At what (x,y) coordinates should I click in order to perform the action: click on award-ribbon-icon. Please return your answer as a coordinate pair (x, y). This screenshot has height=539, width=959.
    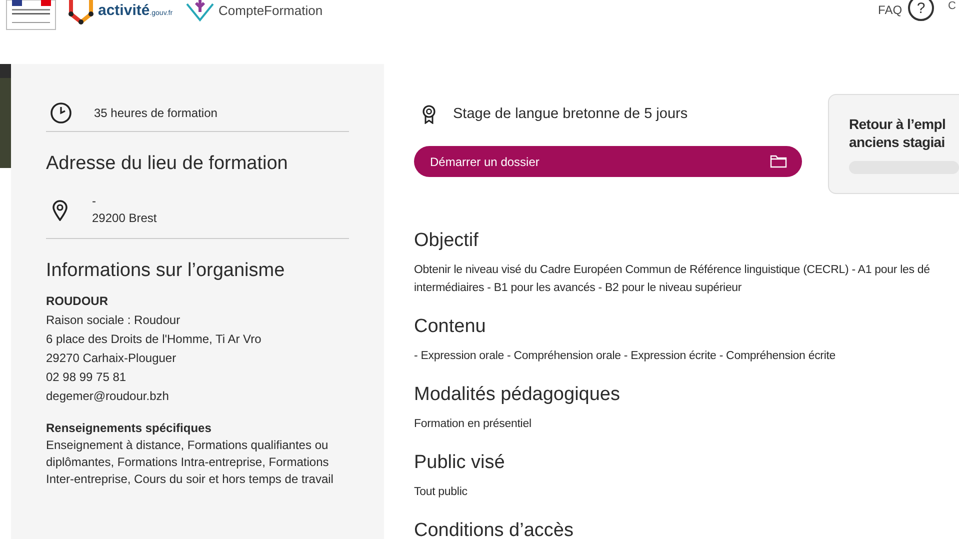
    Looking at the image, I should click on (429, 114).